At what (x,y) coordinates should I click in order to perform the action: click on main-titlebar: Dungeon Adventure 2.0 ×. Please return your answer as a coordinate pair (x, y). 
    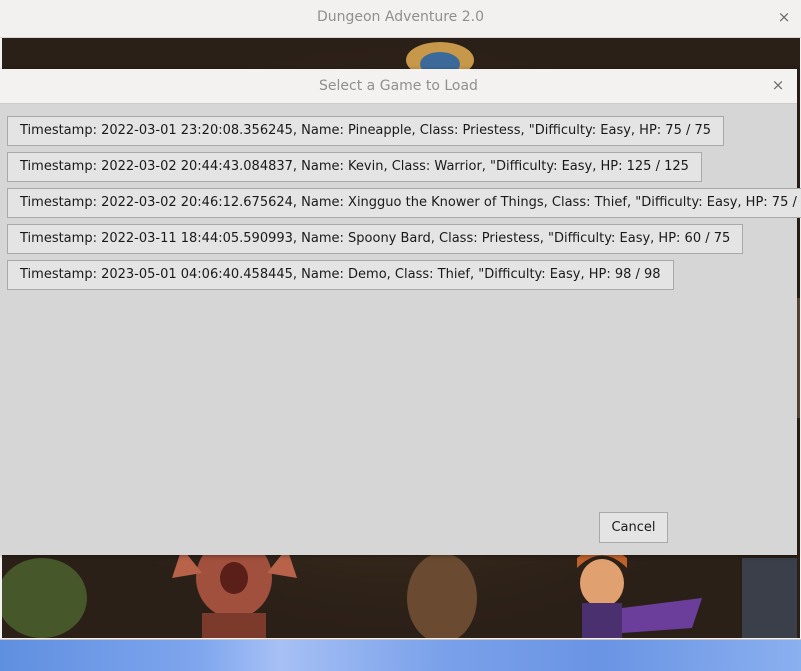
    Looking at the image, I should click on (400, 19).